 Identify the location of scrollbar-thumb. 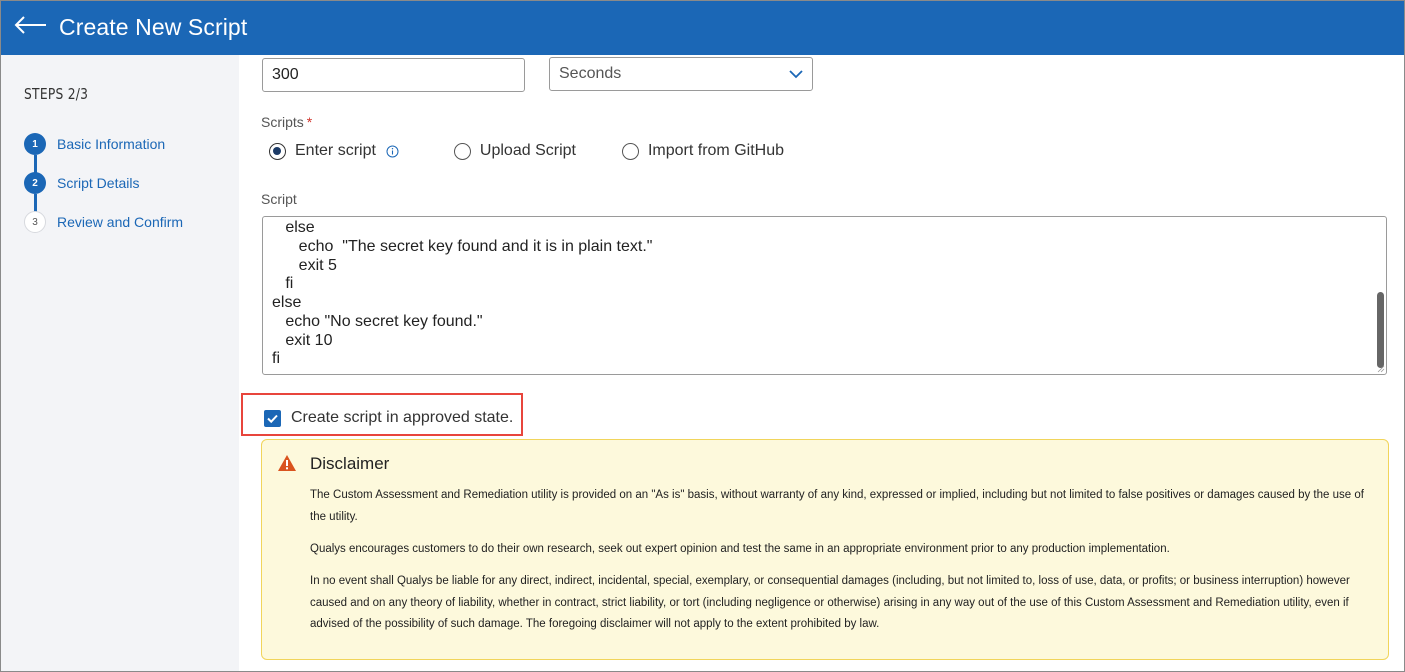
(1380, 330).